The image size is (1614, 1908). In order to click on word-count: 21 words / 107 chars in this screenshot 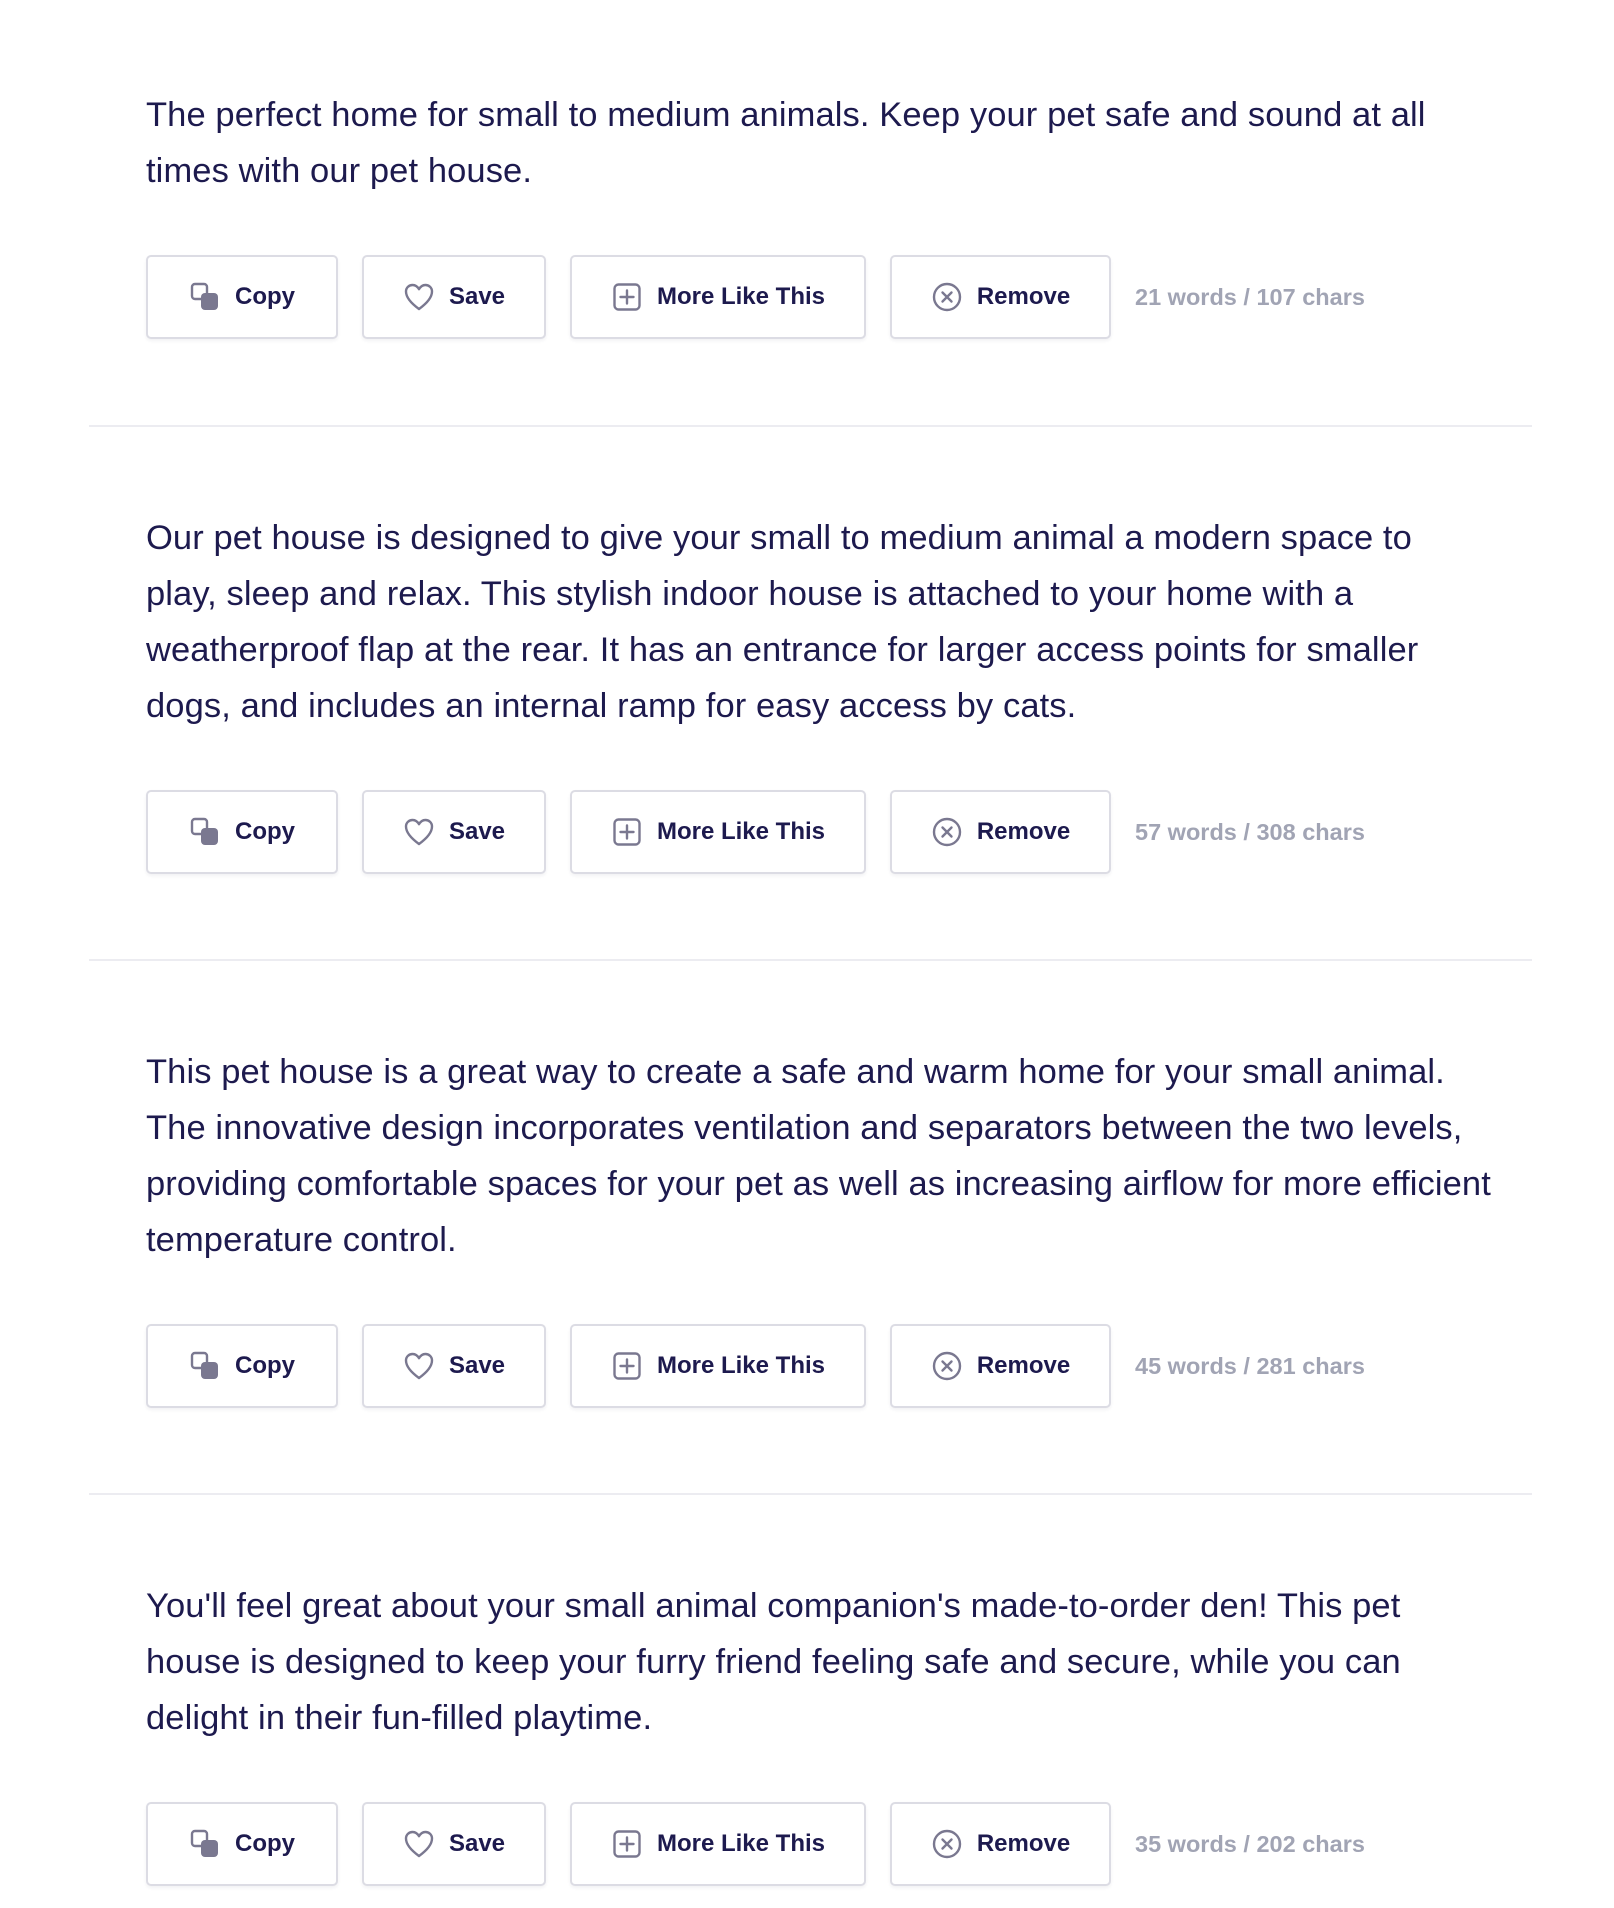, I will do `click(1250, 296)`.